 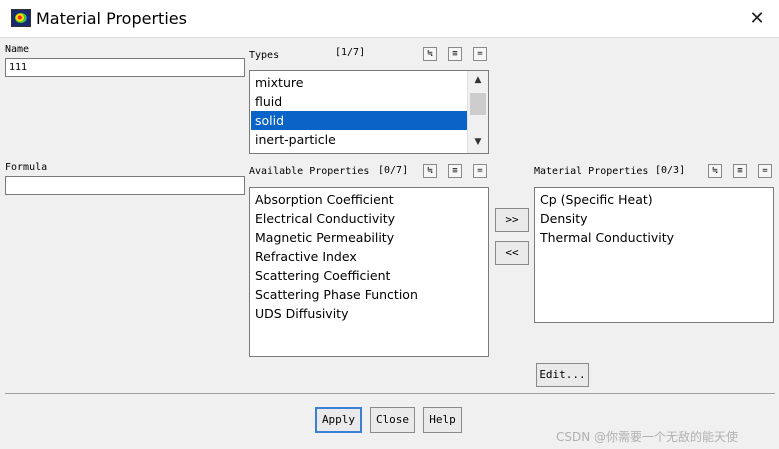 I want to click on material-select-all-button: ≒, so click(x=715, y=171).